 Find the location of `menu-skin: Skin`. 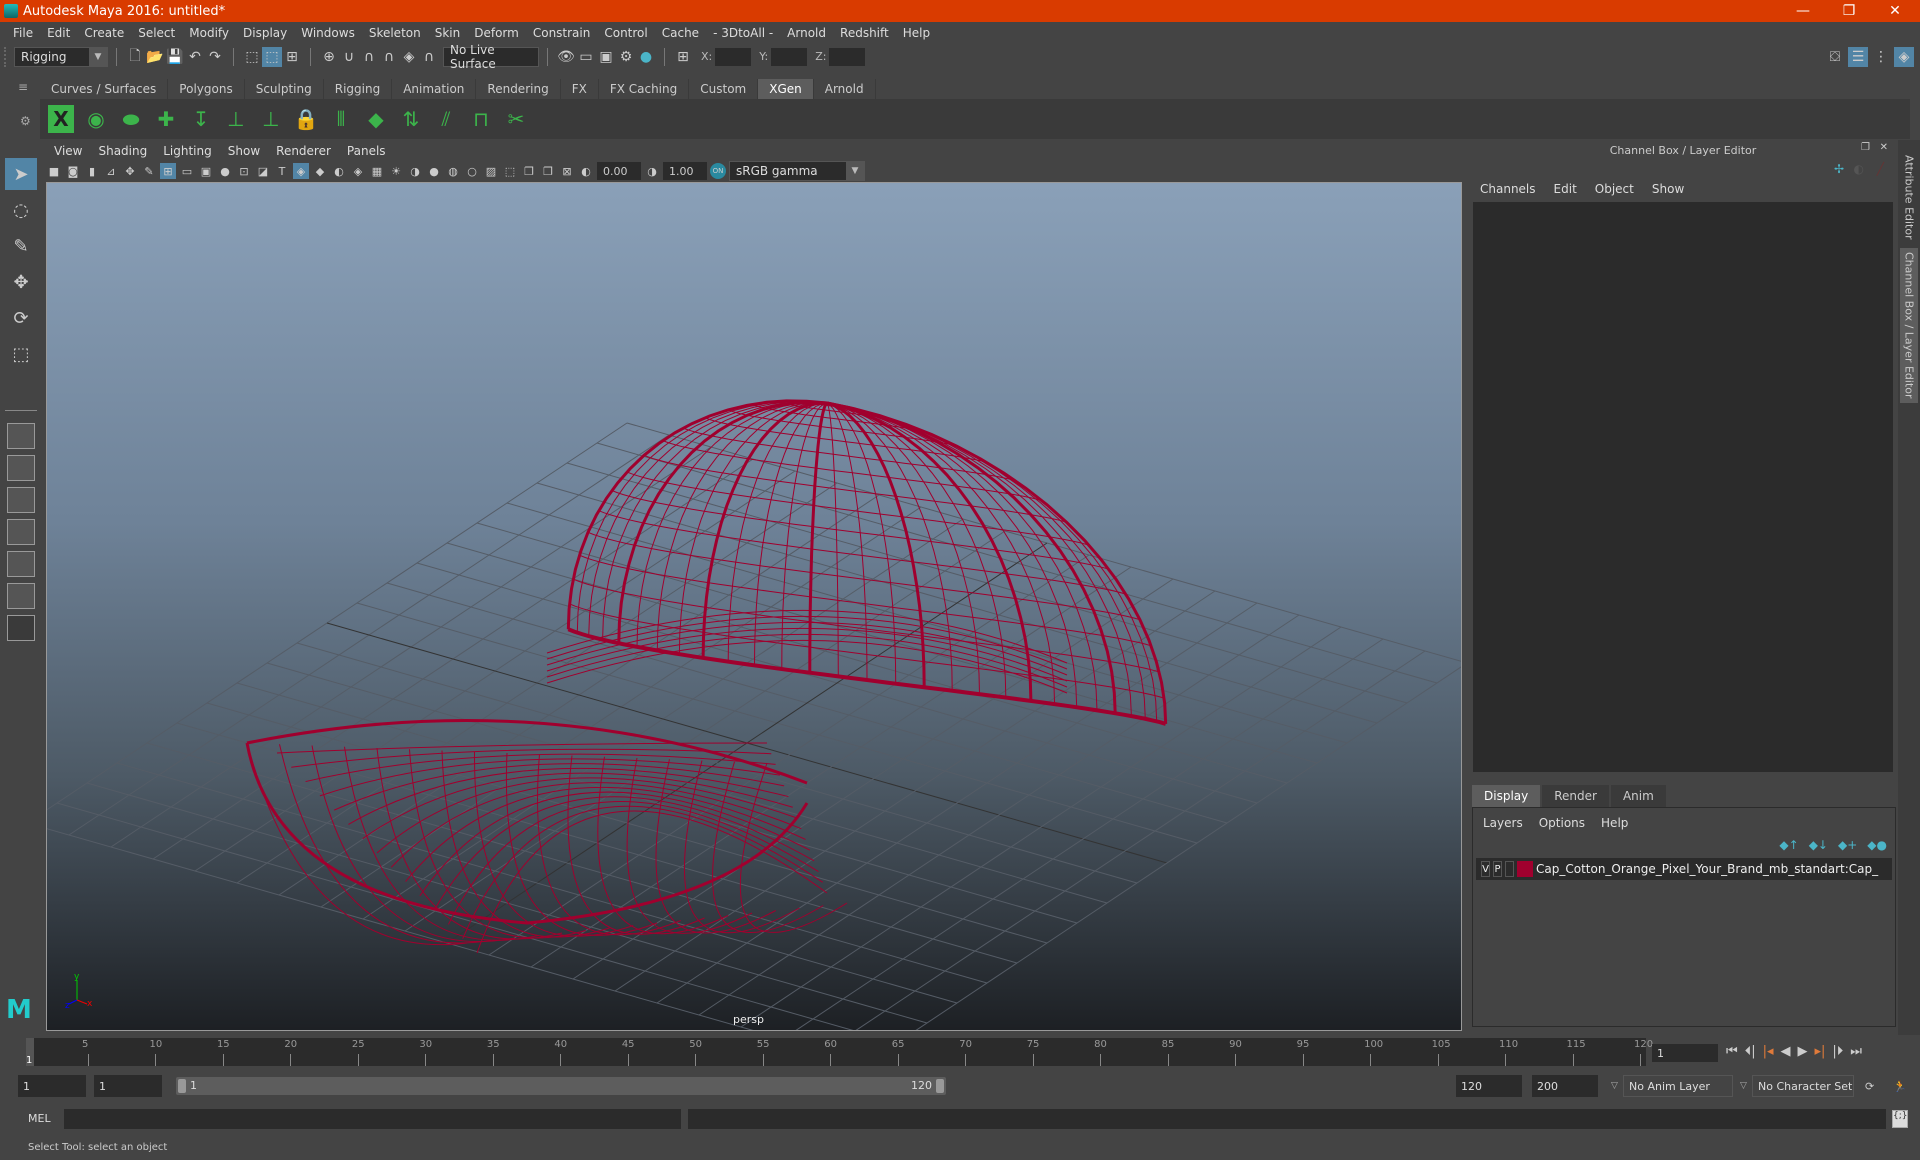

menu-skin: Skin is located at coordinates (448, 33).